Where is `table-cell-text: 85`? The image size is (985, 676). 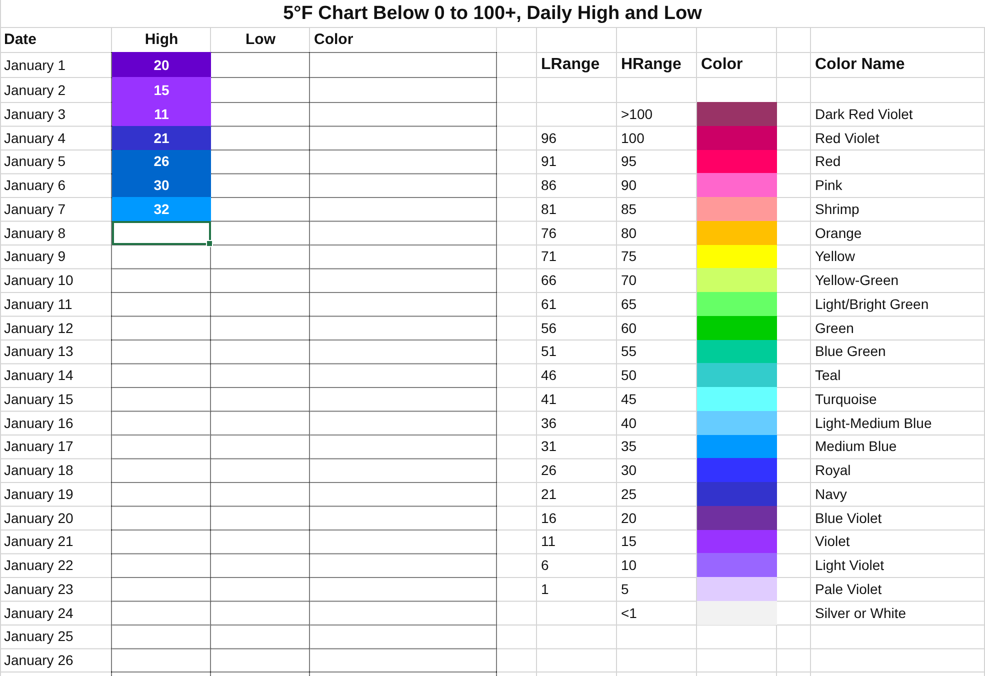 table-cell-text: 85 is located at coordinates (629, 209).